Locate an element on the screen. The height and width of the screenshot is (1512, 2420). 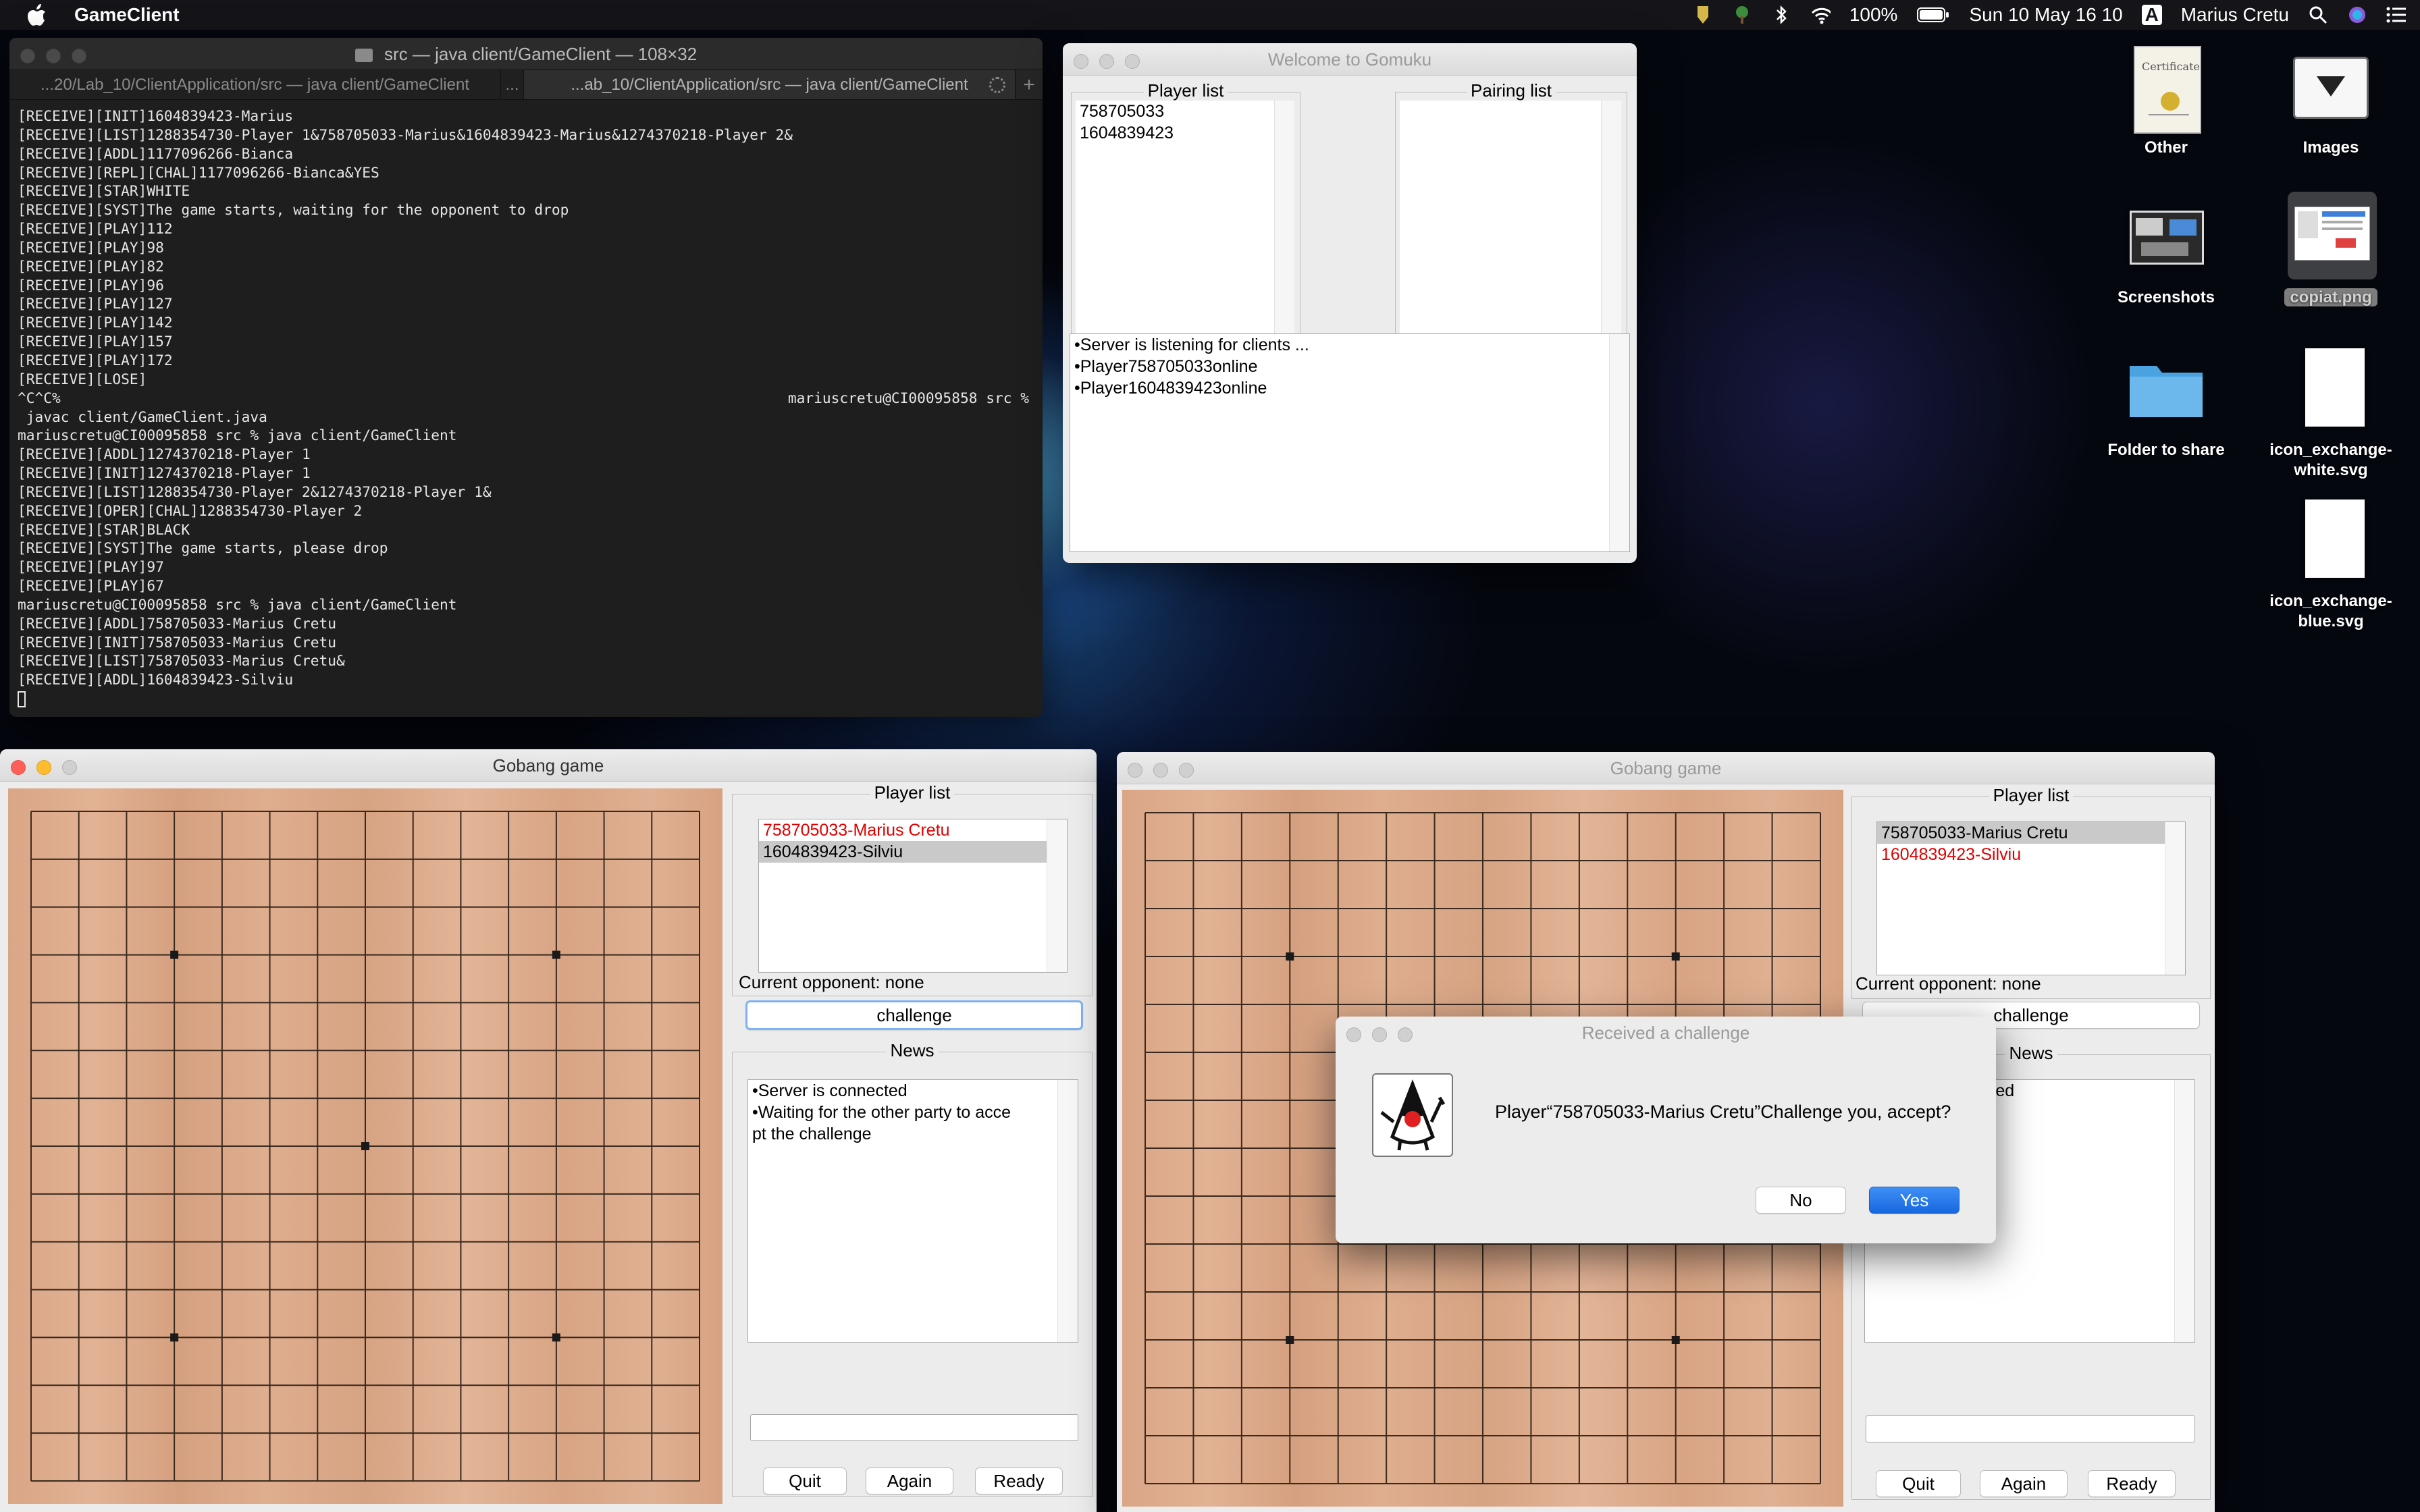
terminal-line: [RECEIVE][INIT]758705033-Marius Cretu is located at coordinates (177, 642).